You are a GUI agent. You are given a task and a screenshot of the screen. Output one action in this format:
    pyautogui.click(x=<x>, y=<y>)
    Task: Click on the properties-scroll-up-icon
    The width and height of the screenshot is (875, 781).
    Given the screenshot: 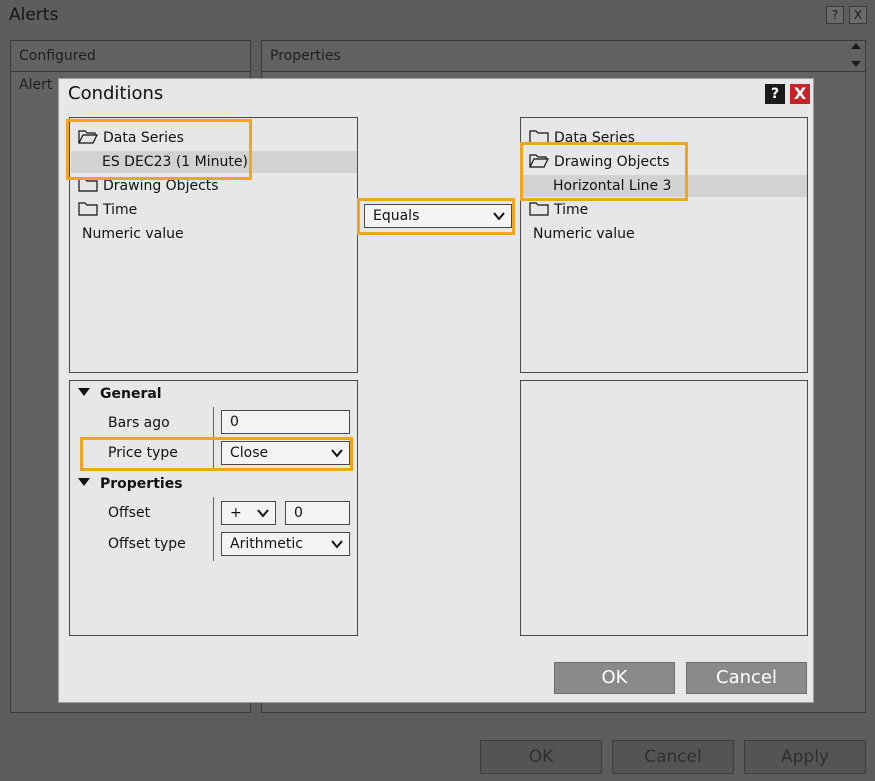 What is the action you would take?
    pyautogui.click(x=856, y=46)
    